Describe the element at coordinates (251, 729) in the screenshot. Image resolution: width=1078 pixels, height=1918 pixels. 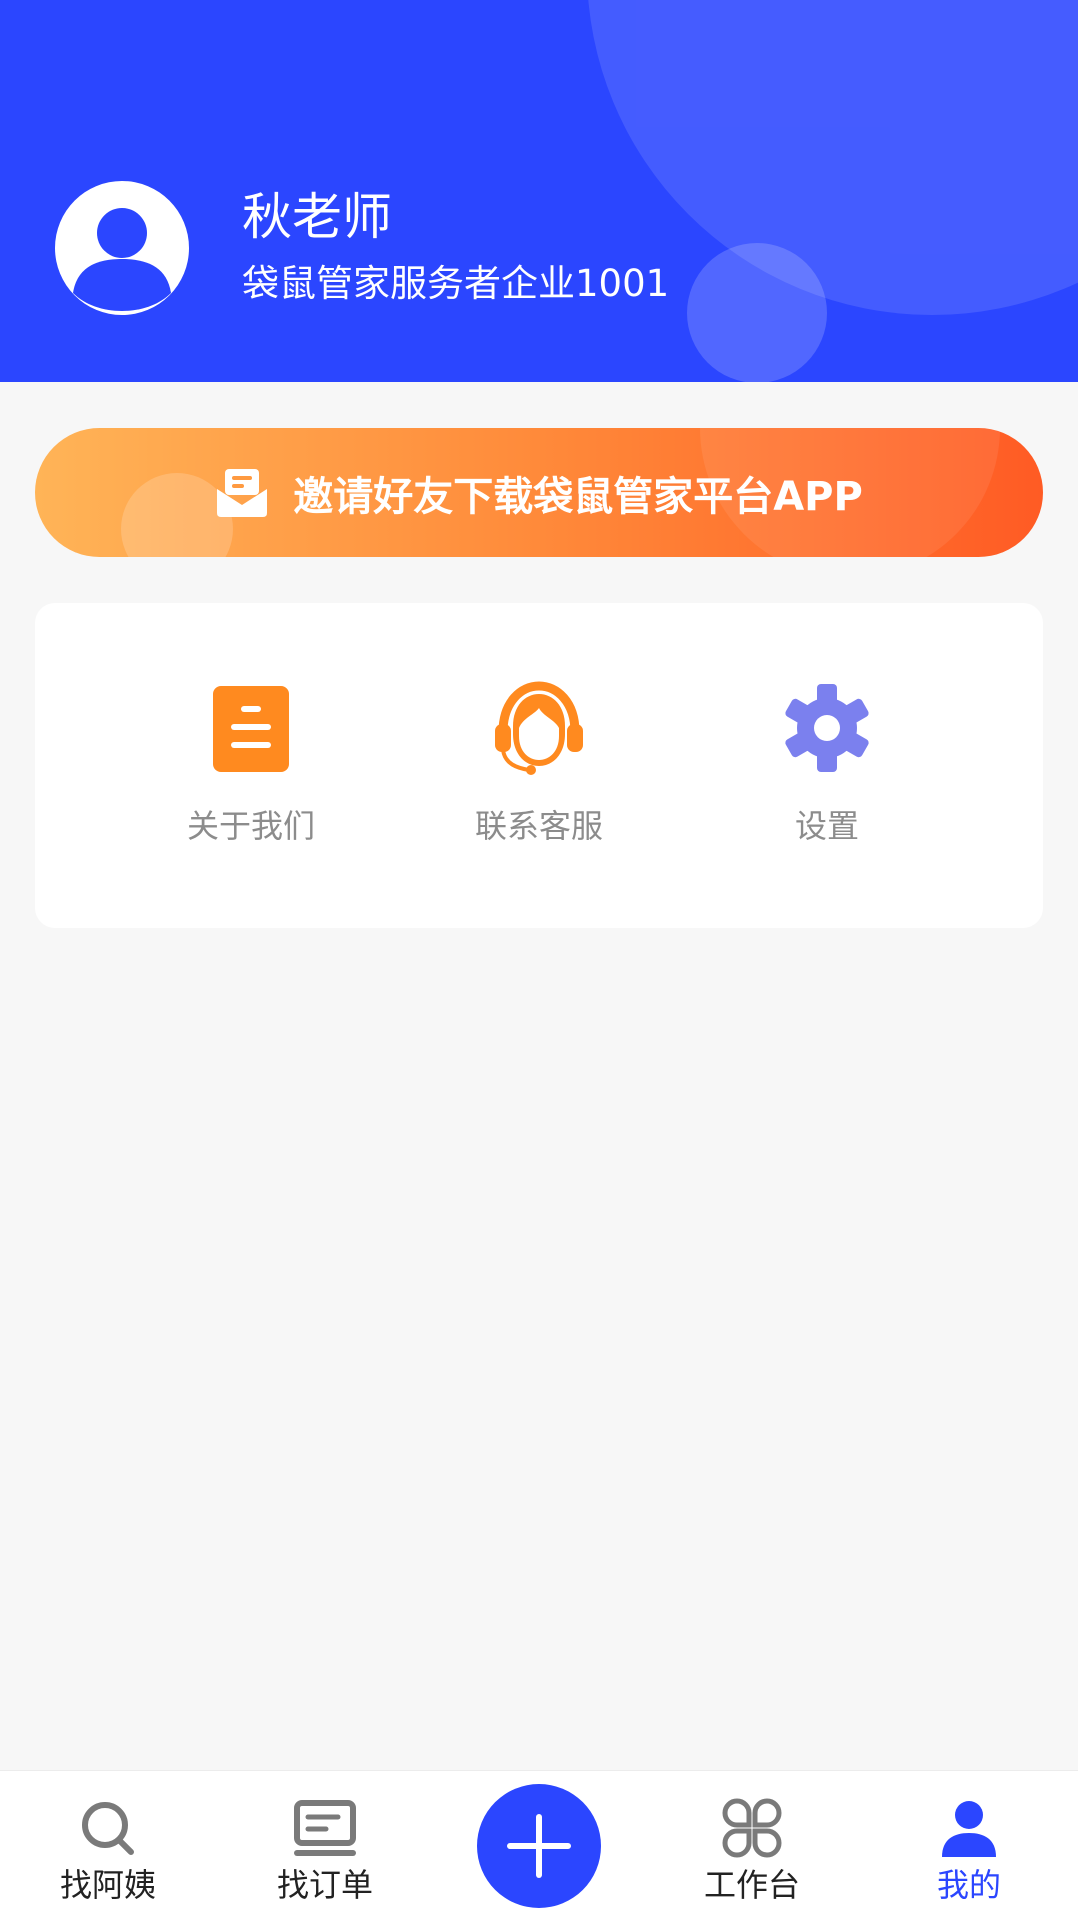
I see `document-icon` at that location.